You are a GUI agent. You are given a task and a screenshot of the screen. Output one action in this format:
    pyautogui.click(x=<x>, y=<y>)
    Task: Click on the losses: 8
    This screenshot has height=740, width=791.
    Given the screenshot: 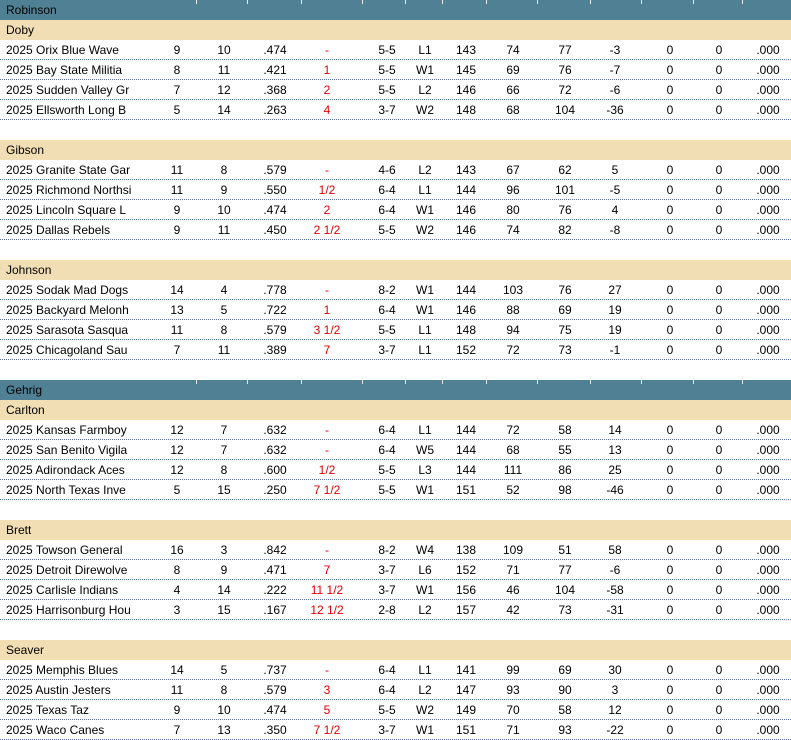 What is the action you would take?
    pyautogui.click(x=224, y=690)
    